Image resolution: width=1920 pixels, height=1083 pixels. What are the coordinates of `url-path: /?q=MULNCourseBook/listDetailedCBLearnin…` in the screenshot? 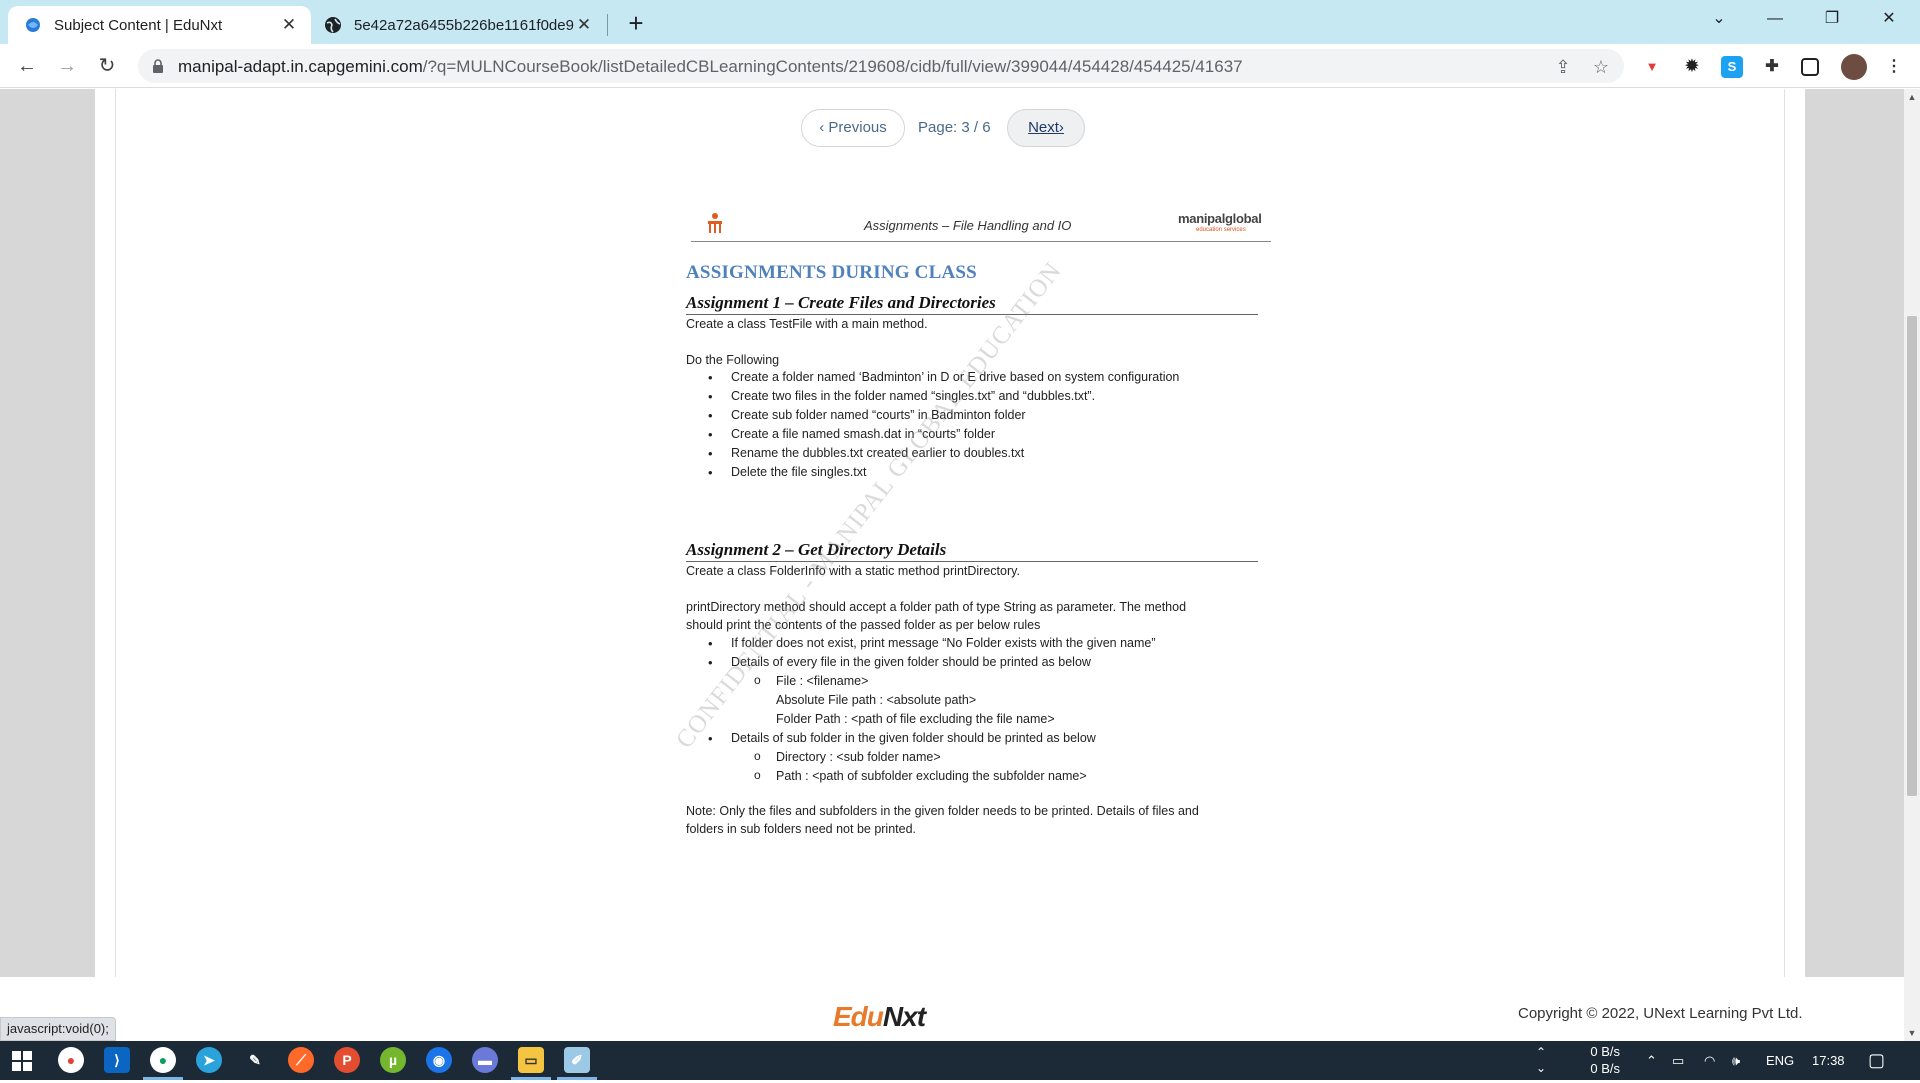 It's located at (832, 66).